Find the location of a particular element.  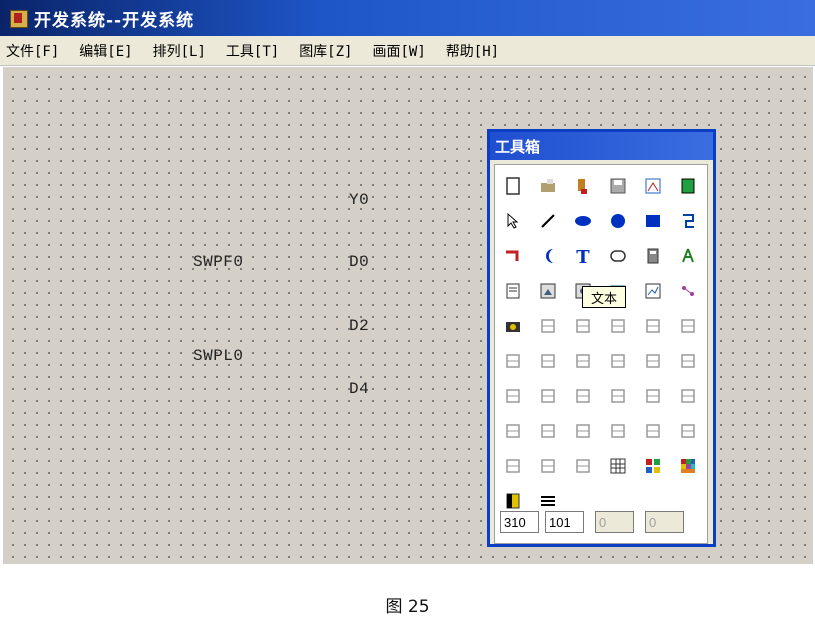

send-back-icon is located at coordinates (583, 396).